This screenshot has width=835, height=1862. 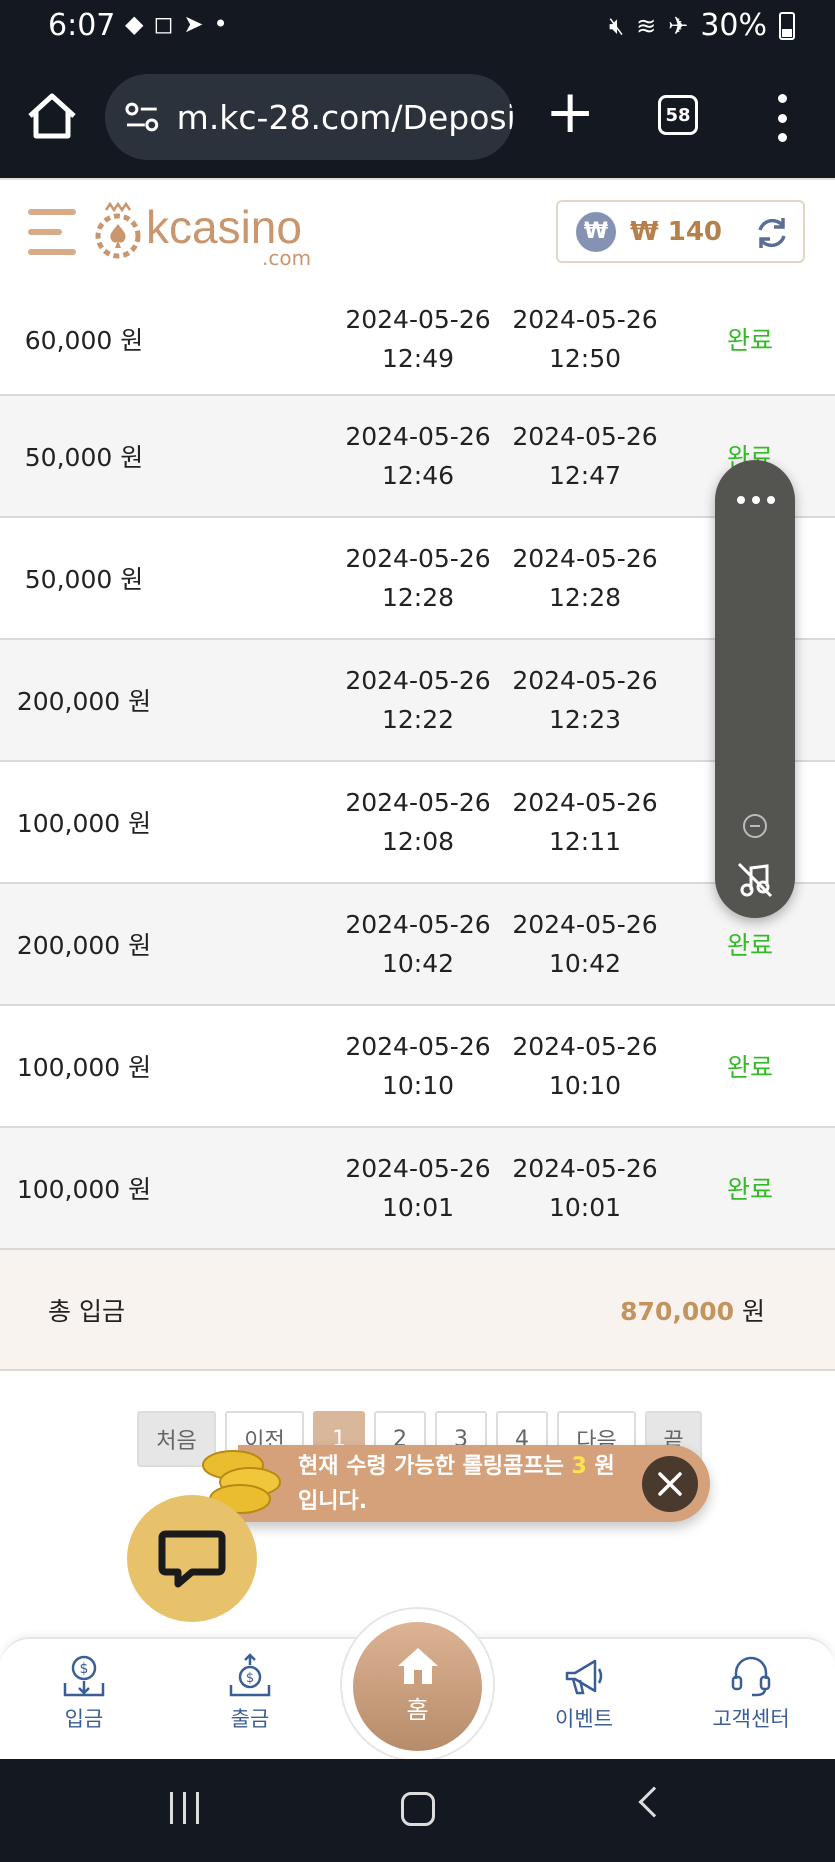 I want to click on nav-event: 이벤트, so click(x=584, y=1693).